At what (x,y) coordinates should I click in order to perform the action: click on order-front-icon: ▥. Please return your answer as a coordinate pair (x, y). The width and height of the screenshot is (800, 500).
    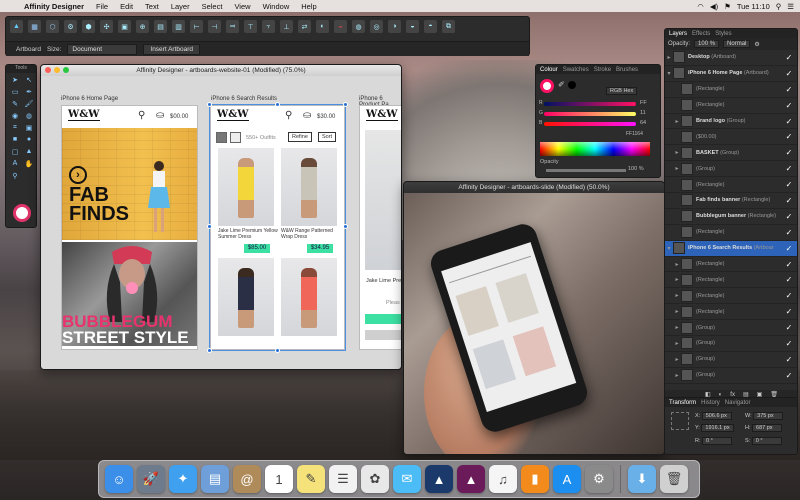
    Looking at the image, I should click on (178, 26).